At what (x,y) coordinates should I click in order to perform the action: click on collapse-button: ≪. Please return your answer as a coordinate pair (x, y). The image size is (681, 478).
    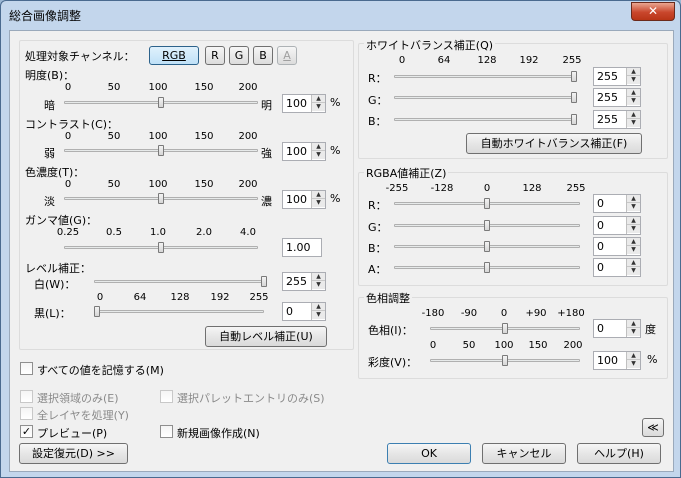
    Looking at the image, I should click on (653, 427).